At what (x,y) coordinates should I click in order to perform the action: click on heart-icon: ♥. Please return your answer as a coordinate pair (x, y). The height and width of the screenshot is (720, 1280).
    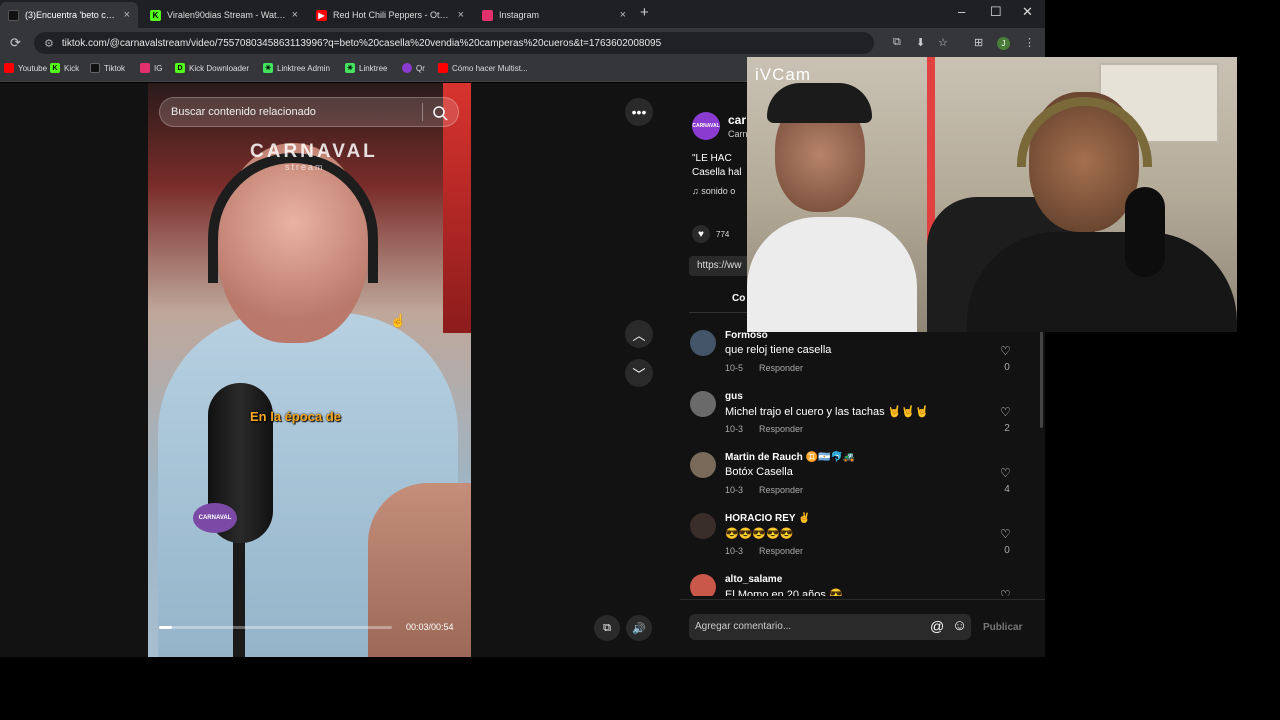
    Looking at the image, I should click on (701, 234).